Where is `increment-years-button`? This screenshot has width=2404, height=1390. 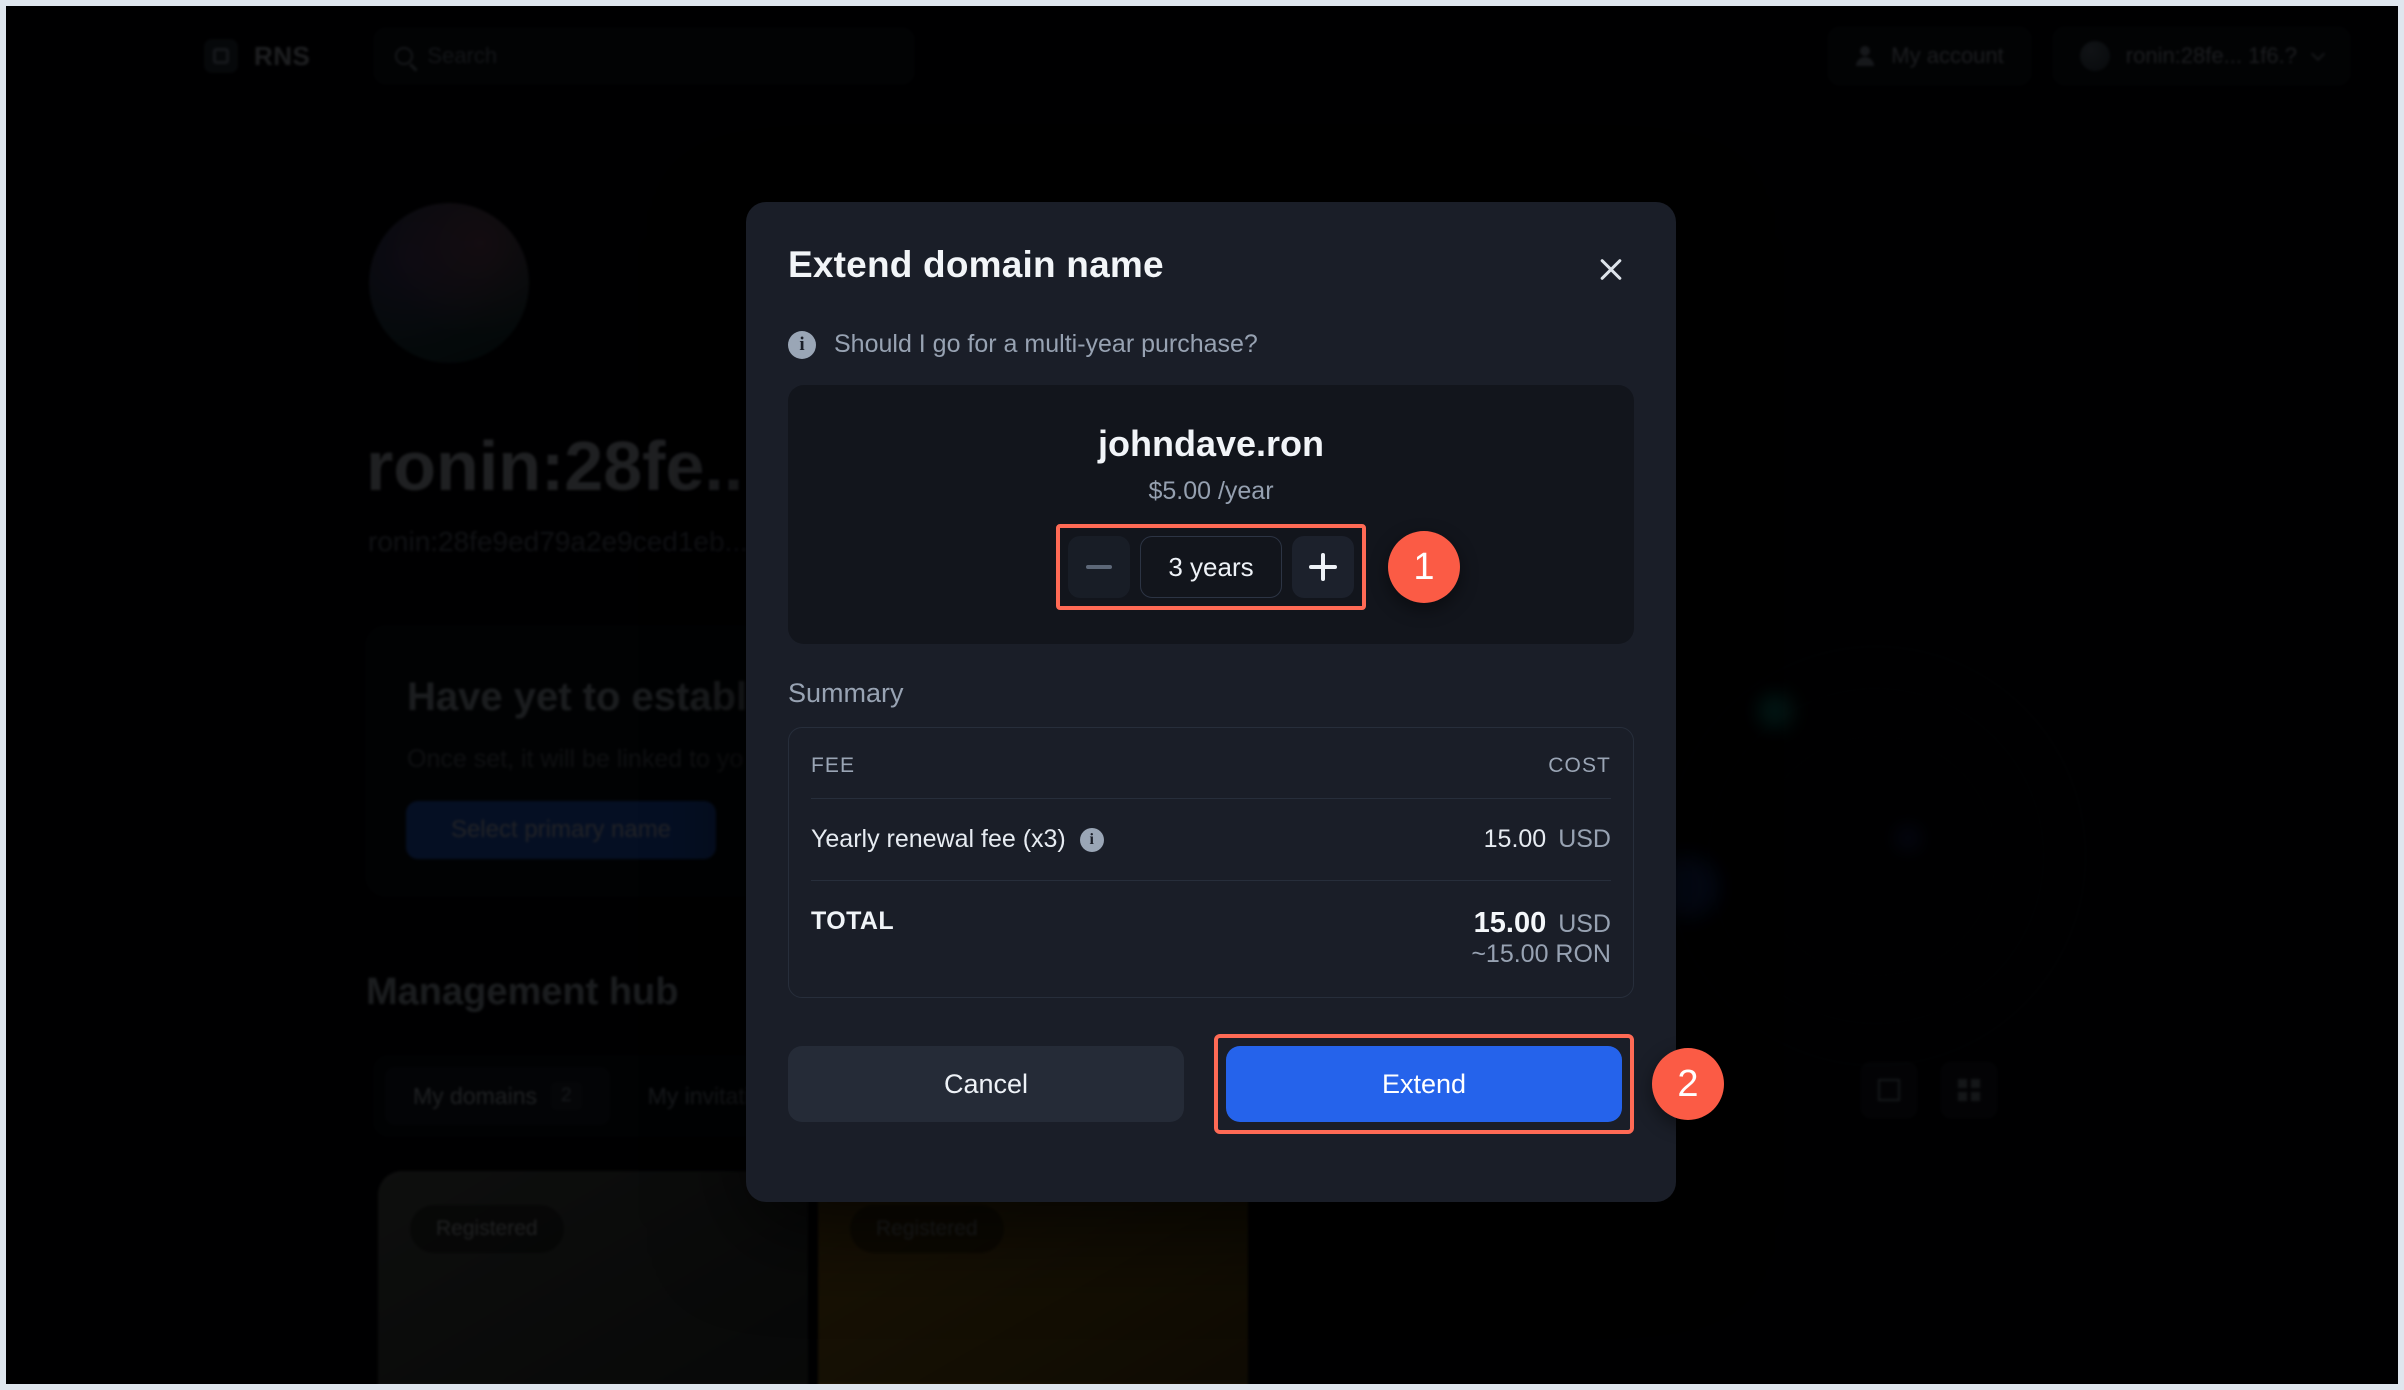
increment-years-button is located at coordinates (1323, 567).